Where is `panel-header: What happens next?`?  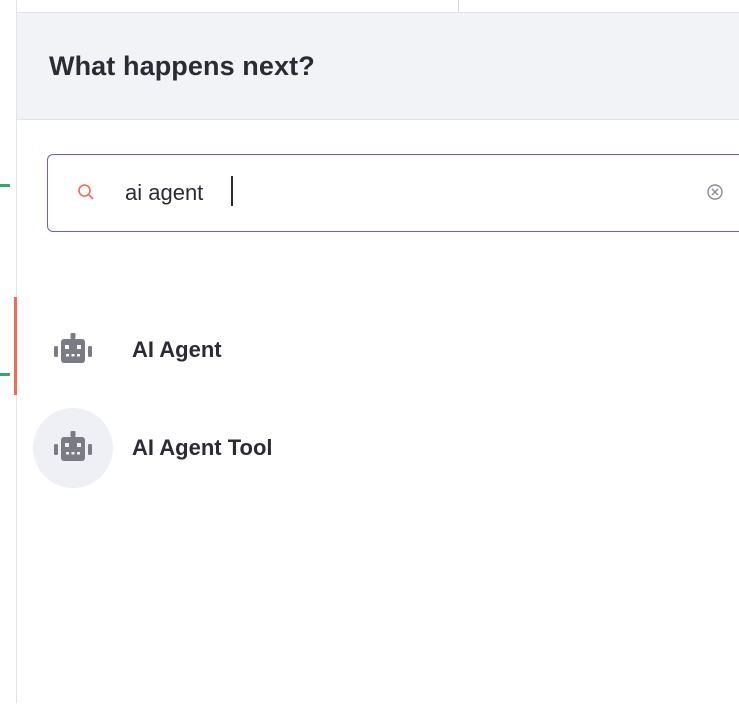 panel-header: What happens next? is located at coordinates (378, 66).